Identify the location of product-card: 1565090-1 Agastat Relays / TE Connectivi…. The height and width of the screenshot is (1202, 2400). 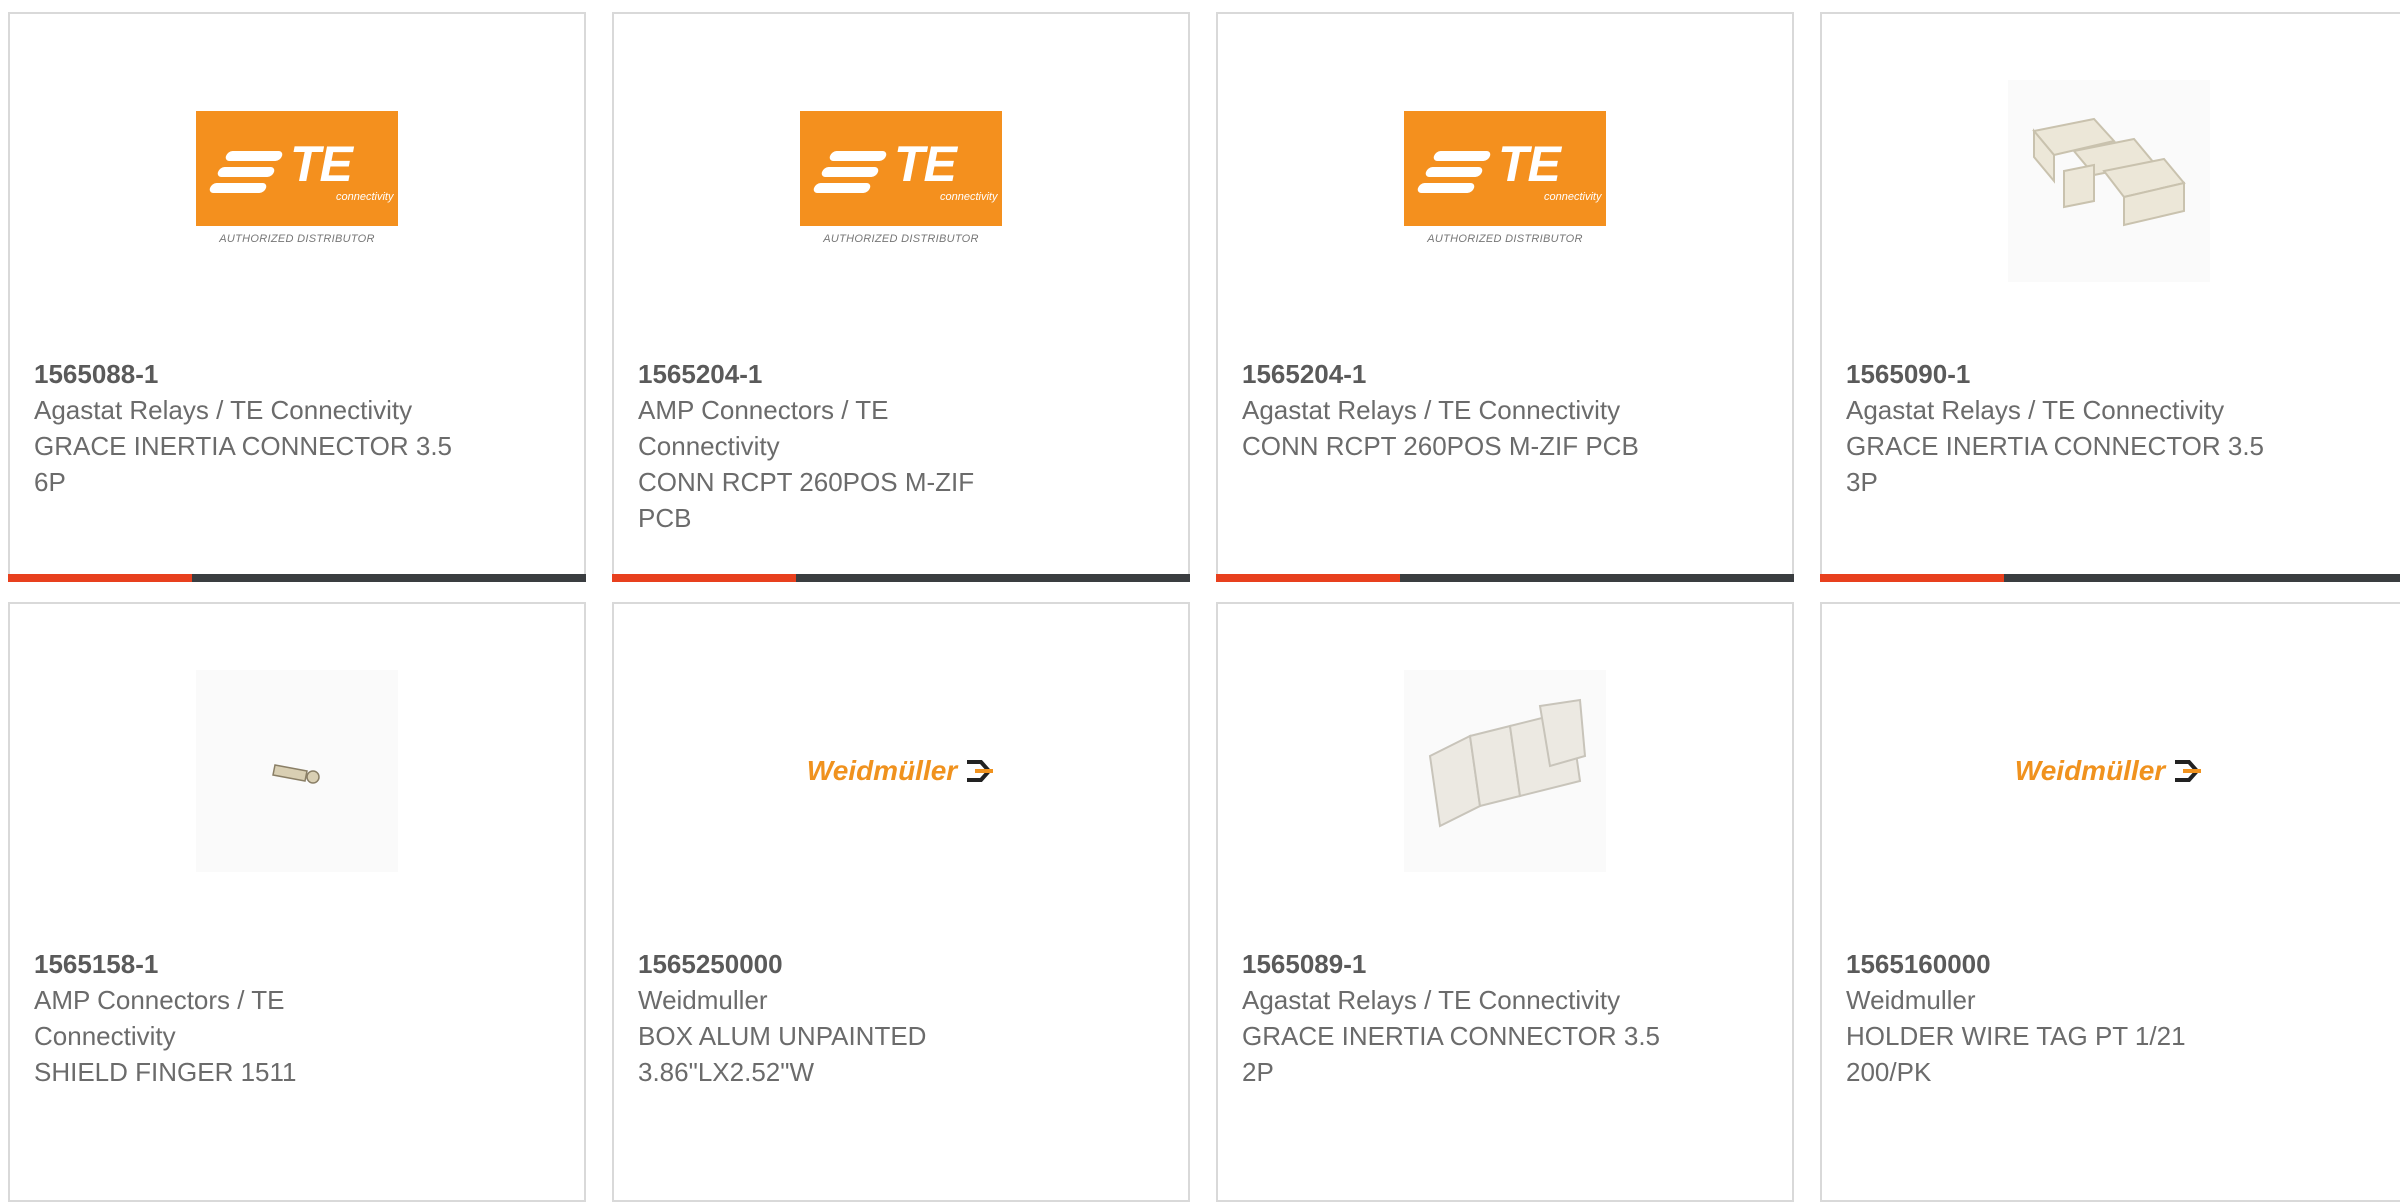
(2110, 297).